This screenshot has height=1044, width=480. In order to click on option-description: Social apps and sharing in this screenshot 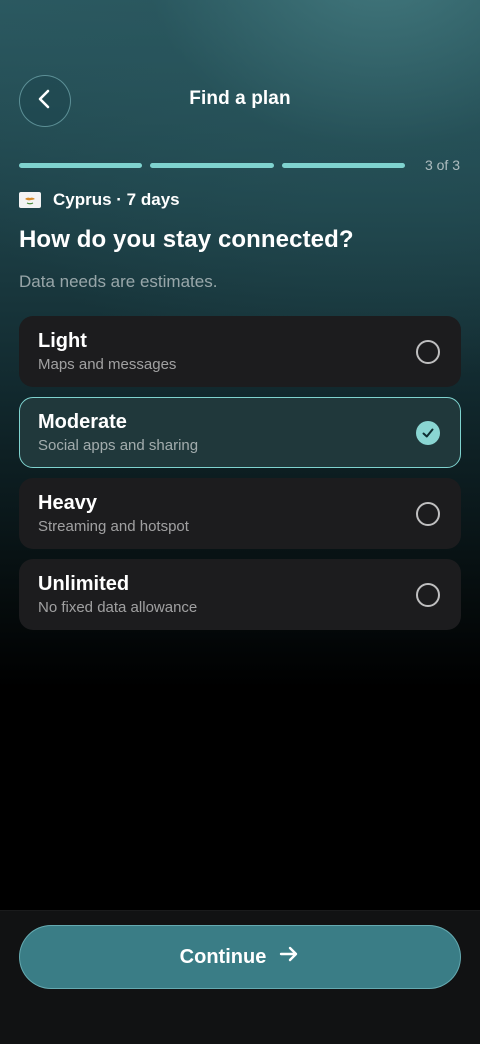, I will do `click(118, 445)`.